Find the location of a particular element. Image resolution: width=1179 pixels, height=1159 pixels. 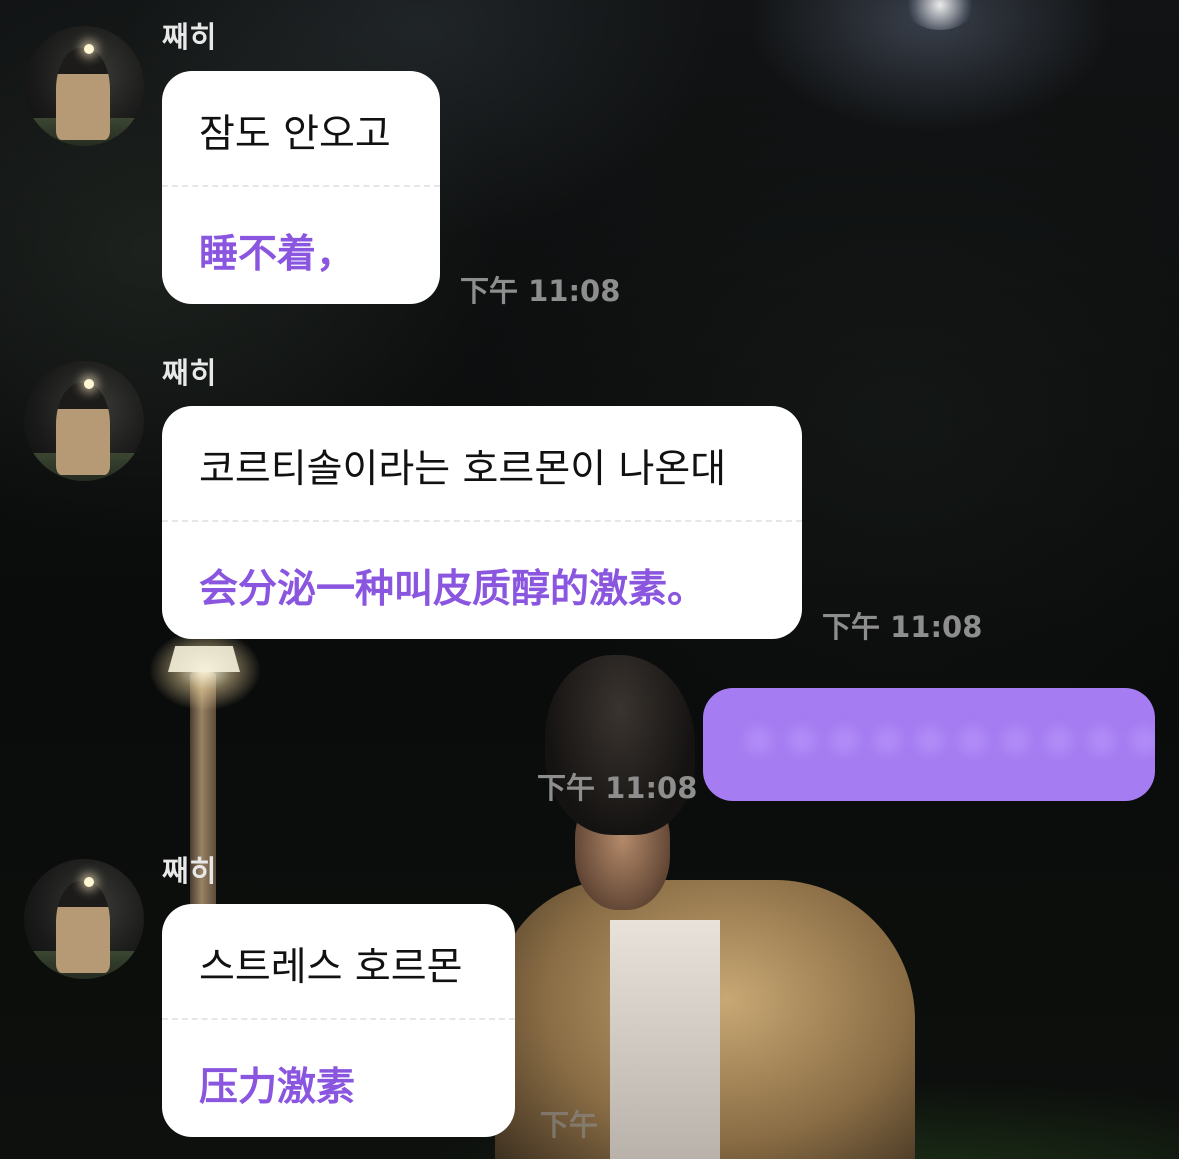

message-text: 잠도 안오고 is located at coordinates (295, 134).